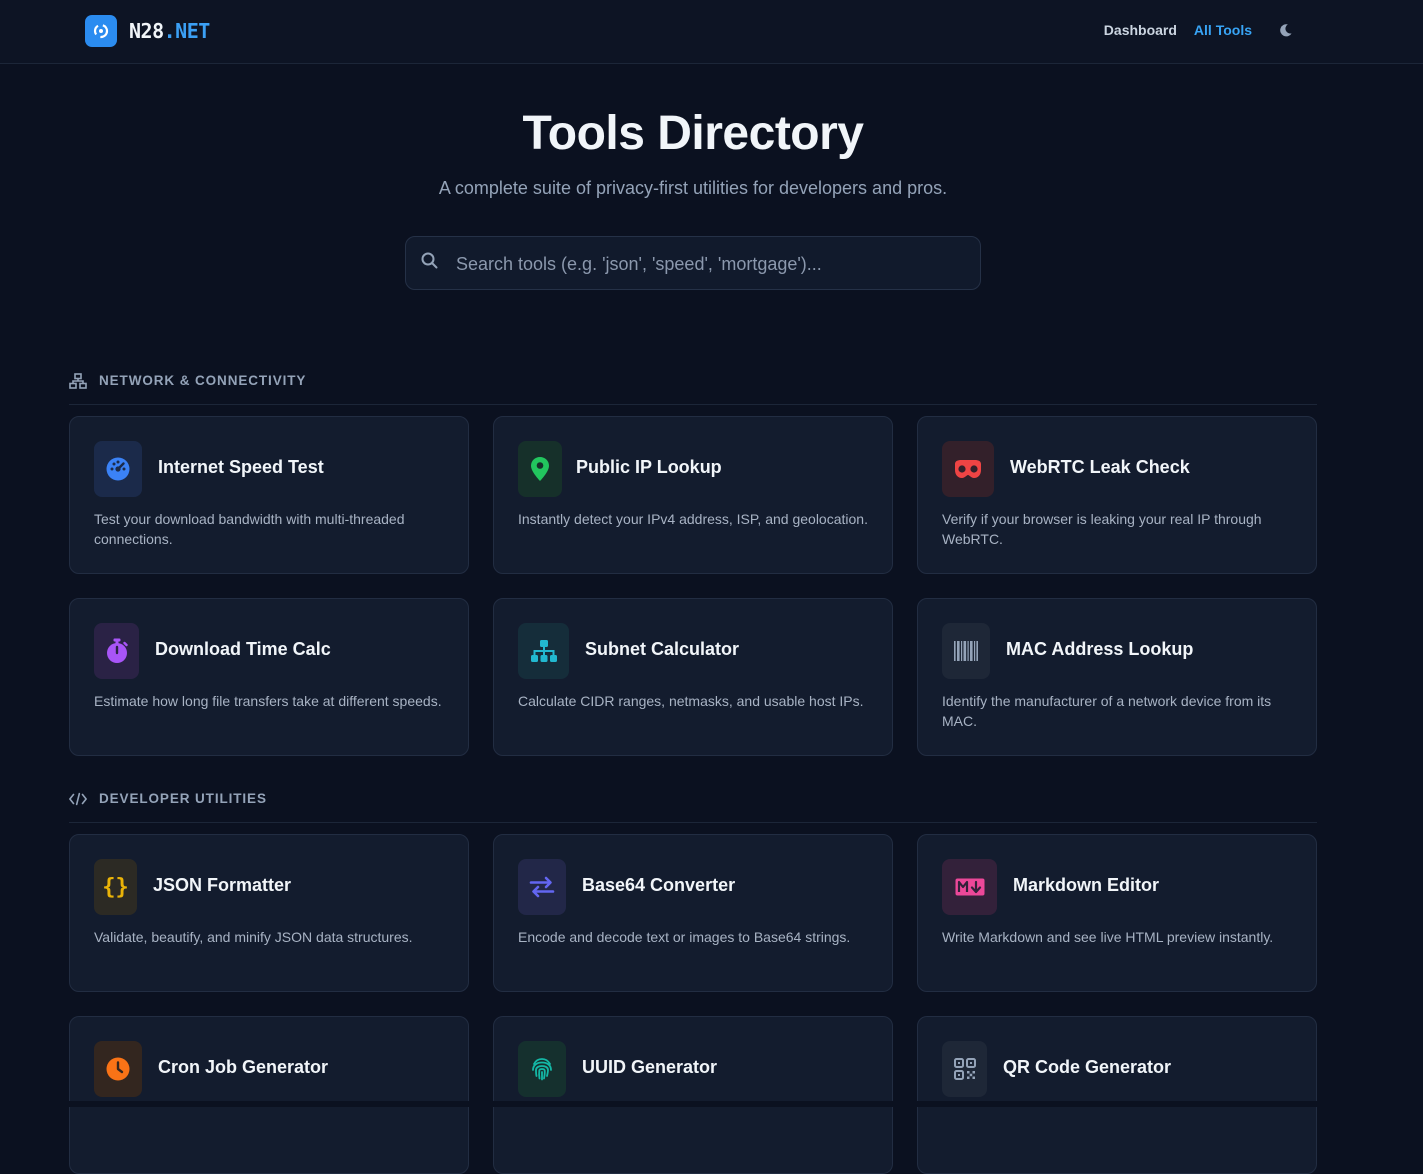 This screenshot has width=1423, height=1174. I want to click on search-icon, so click(430, 261).